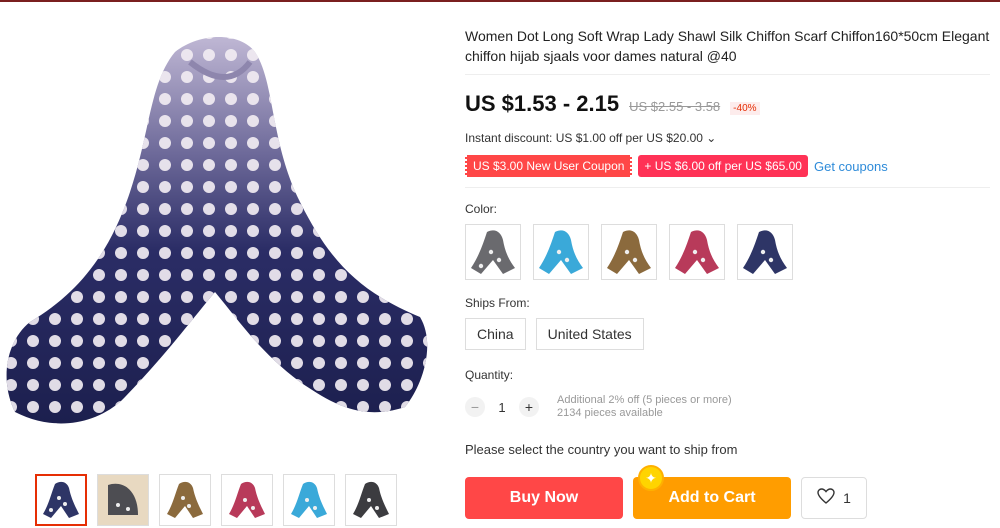  I want to click on ship-option-china: China, so click(495, 334).